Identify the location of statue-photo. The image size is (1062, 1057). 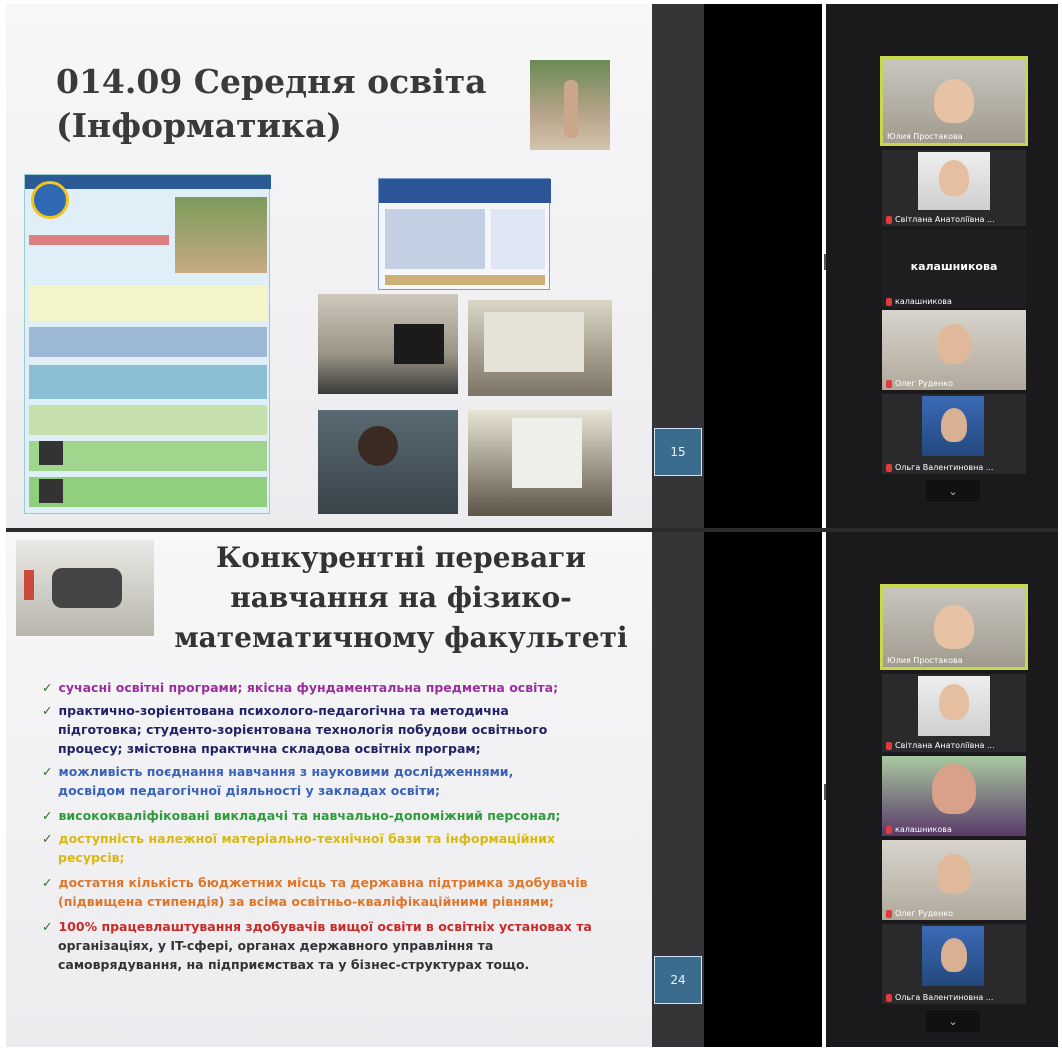
(570, 105).